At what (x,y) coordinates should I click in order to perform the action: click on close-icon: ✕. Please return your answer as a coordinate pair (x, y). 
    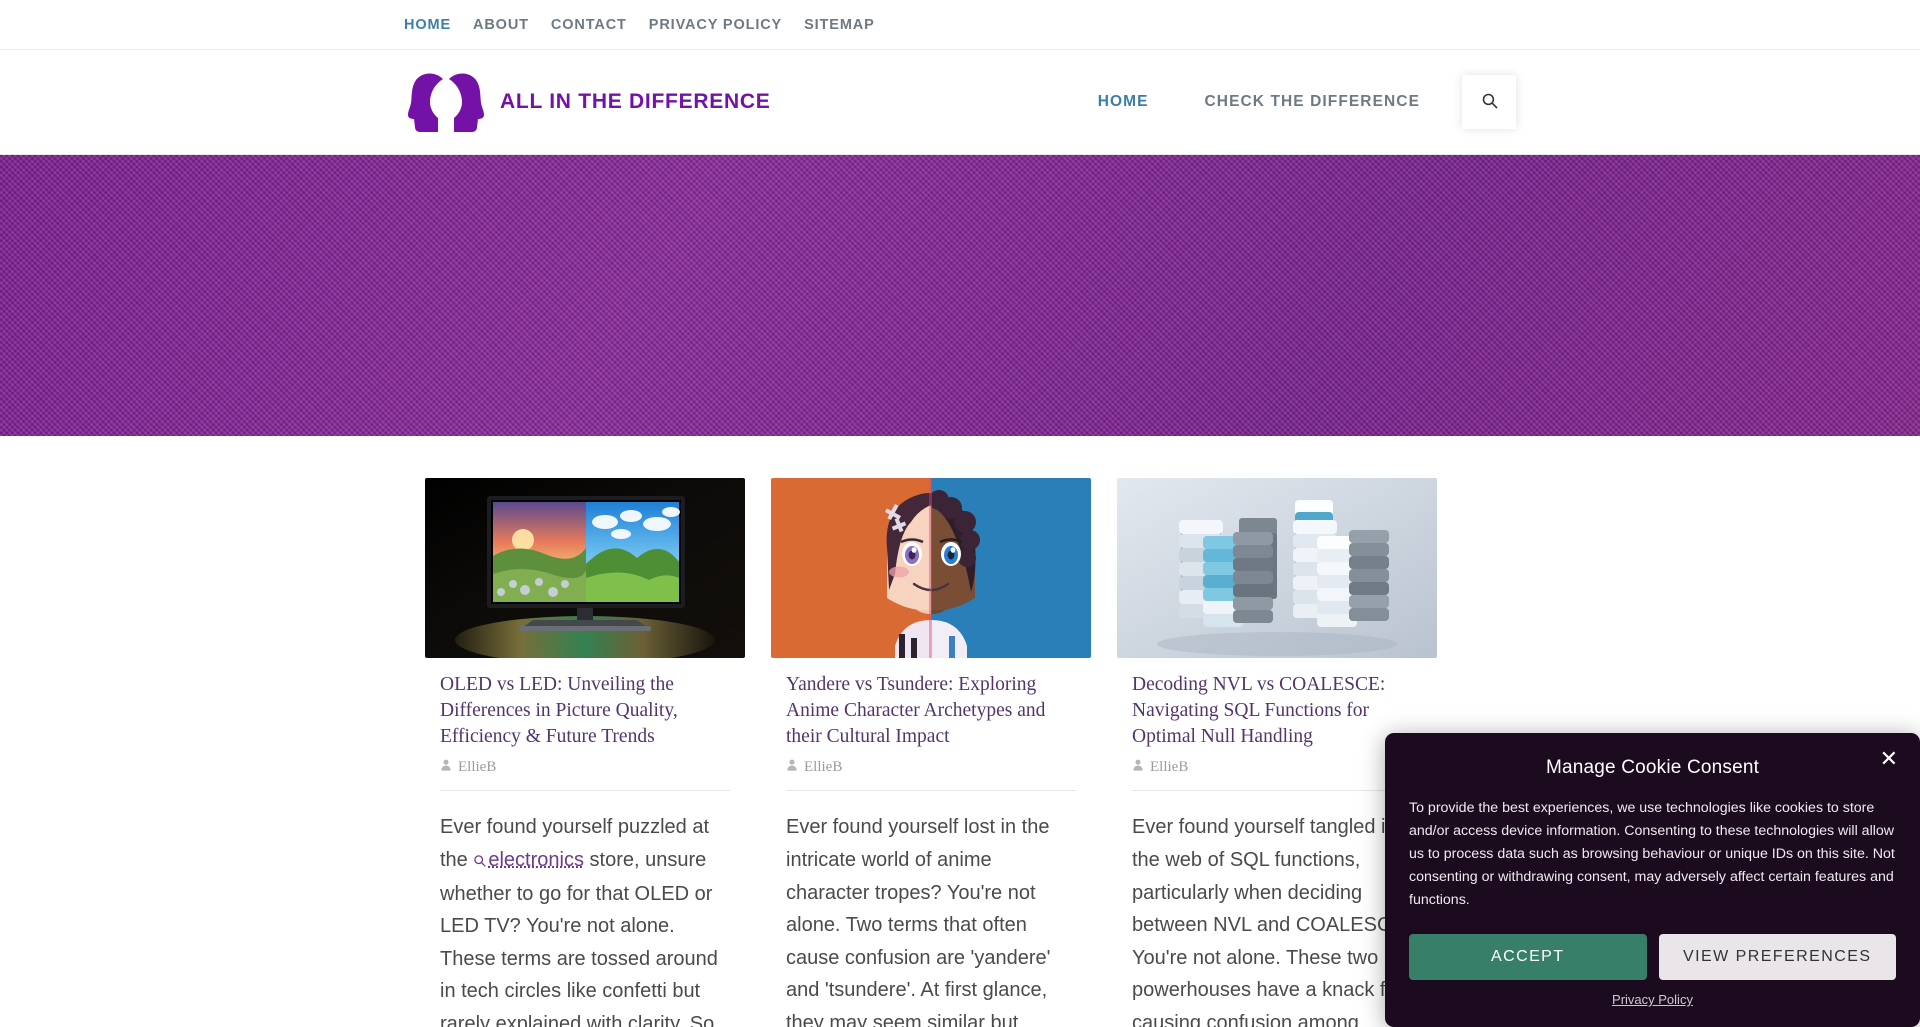
    Looking at the image, I should click on (1889, 760).